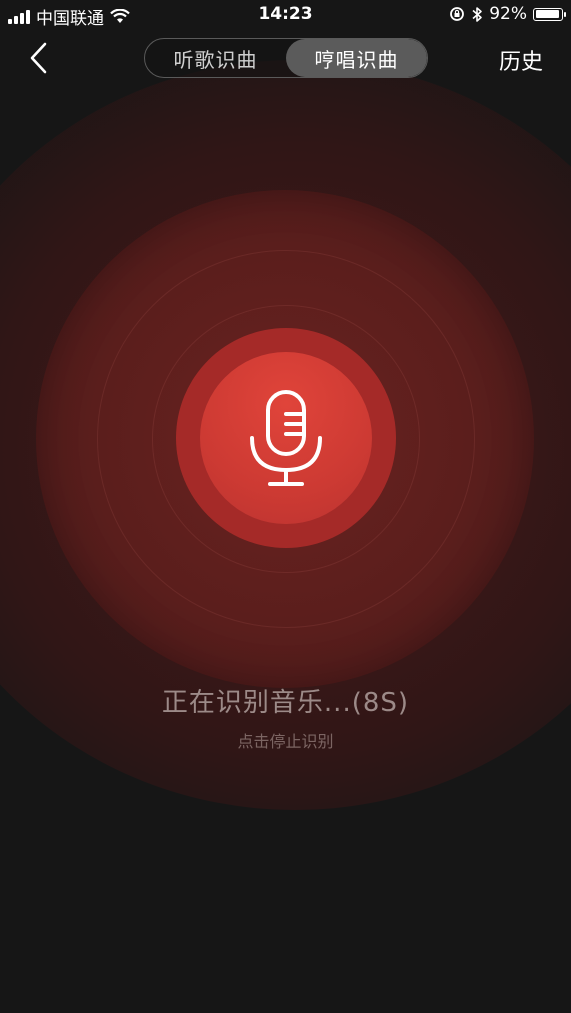 The width and height of the screenshot is (571, 1013). I want to click on status-bar: 中国联通 14:23 92%, so click(285, 15).